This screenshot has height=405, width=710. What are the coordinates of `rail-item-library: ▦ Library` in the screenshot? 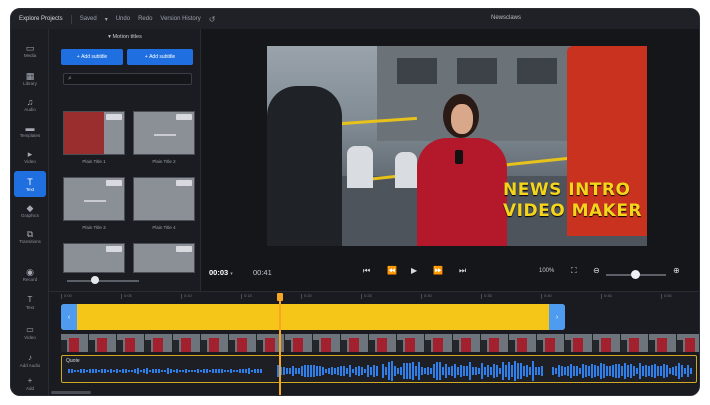 It's located at (30, 78).